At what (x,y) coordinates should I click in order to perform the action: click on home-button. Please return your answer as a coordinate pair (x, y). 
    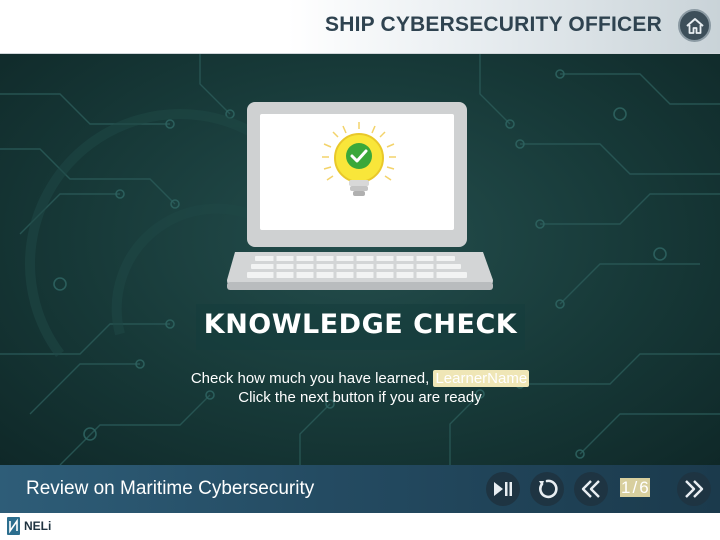
    Looking at the image, I should click on (694, 25).